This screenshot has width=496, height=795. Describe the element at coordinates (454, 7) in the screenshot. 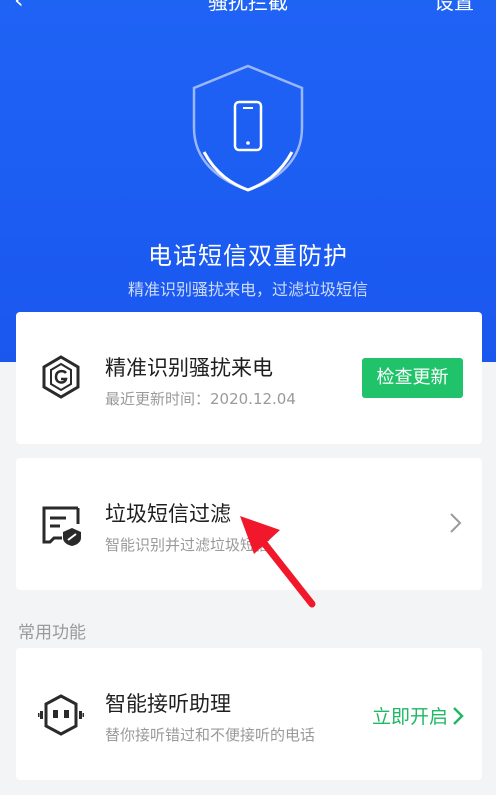

I see `settings-button: 设置` at that location.